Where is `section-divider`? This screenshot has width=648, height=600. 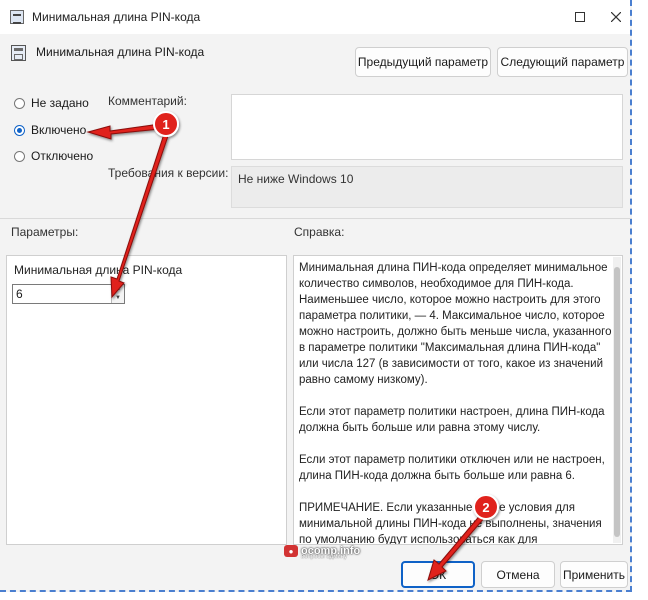 section-divider is located at coordinates (316, 218).